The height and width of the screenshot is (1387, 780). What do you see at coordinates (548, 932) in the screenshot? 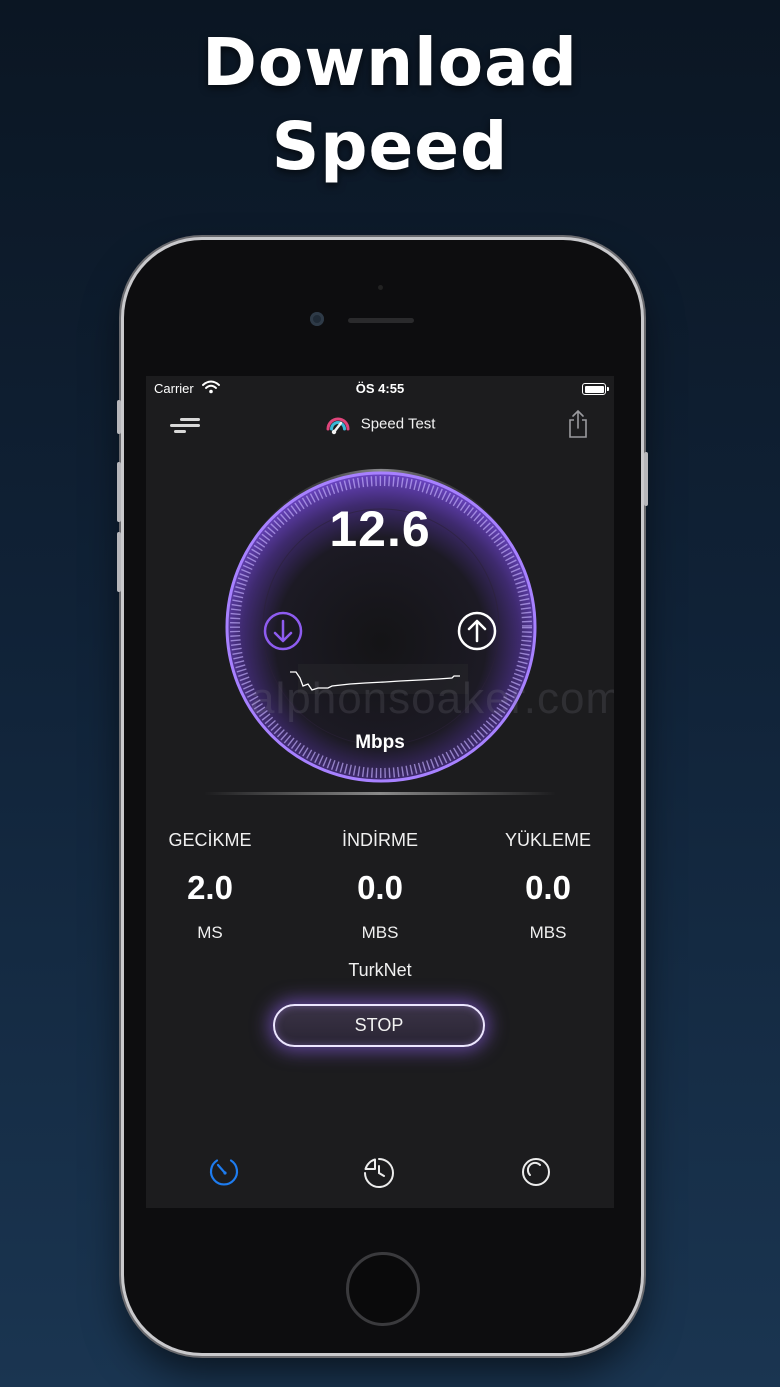
I see `stat-upload-unit: MBS` at bounding box center [548, 932].